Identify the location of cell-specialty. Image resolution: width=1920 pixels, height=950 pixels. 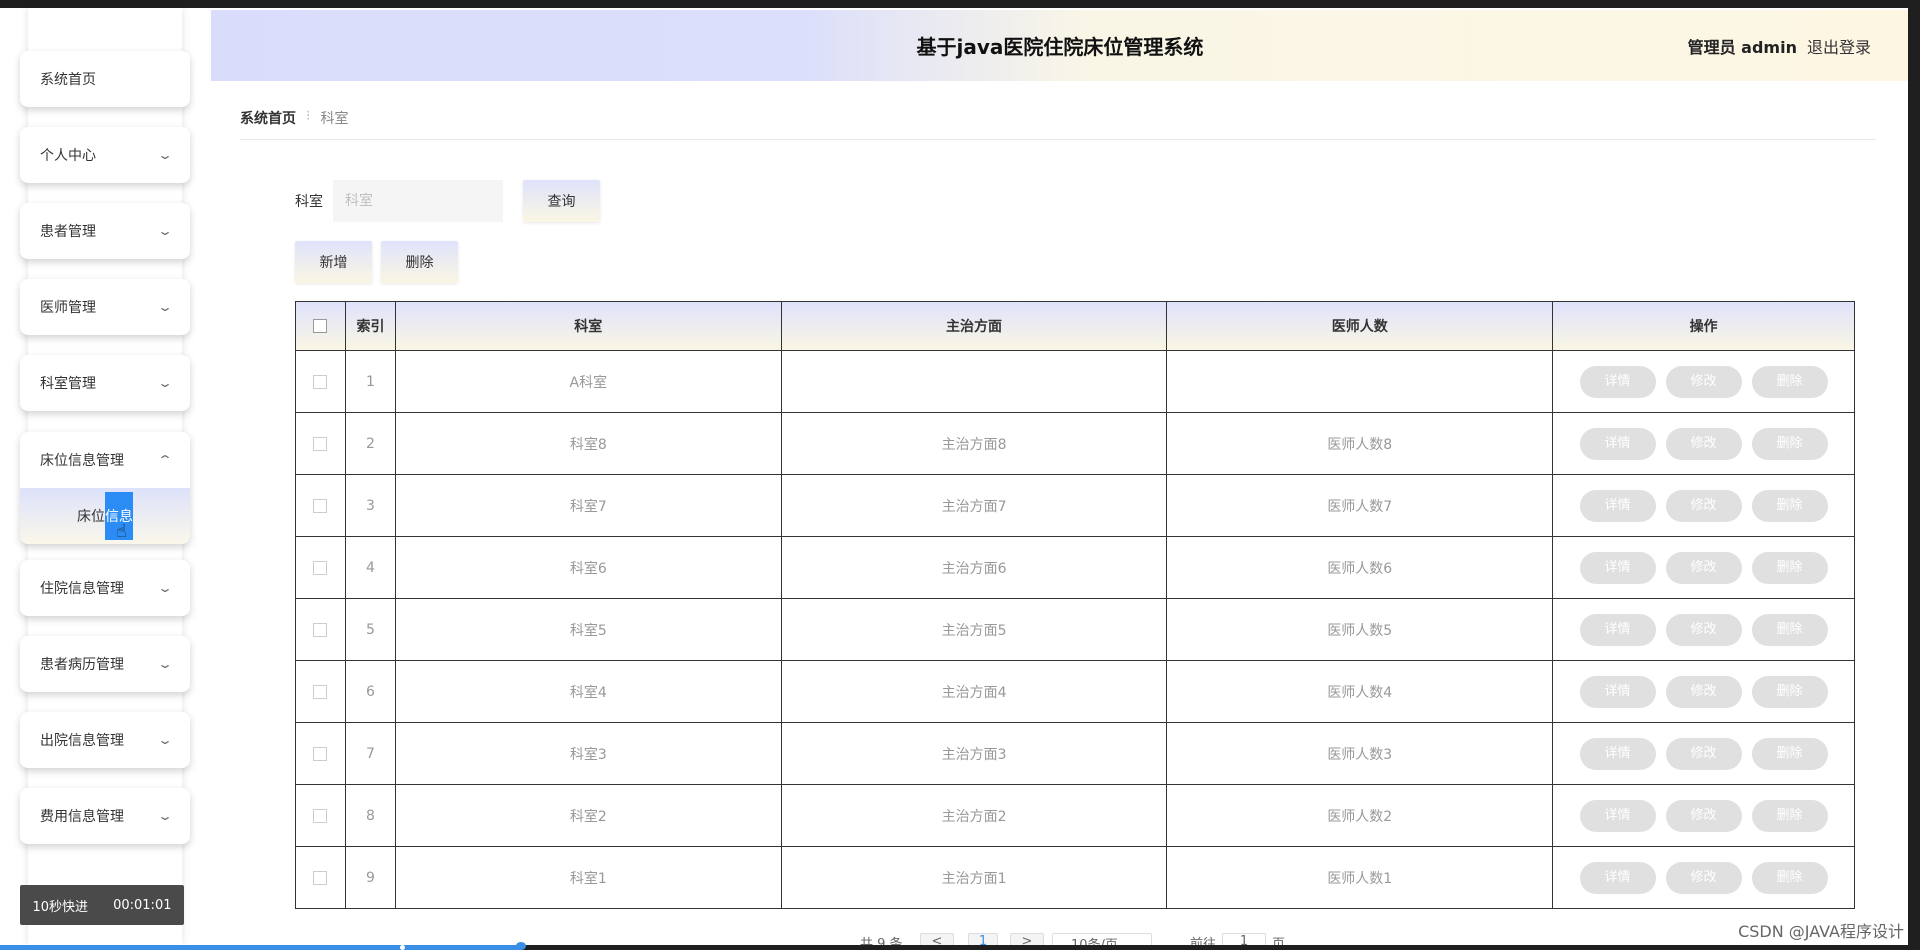
(974, 381).